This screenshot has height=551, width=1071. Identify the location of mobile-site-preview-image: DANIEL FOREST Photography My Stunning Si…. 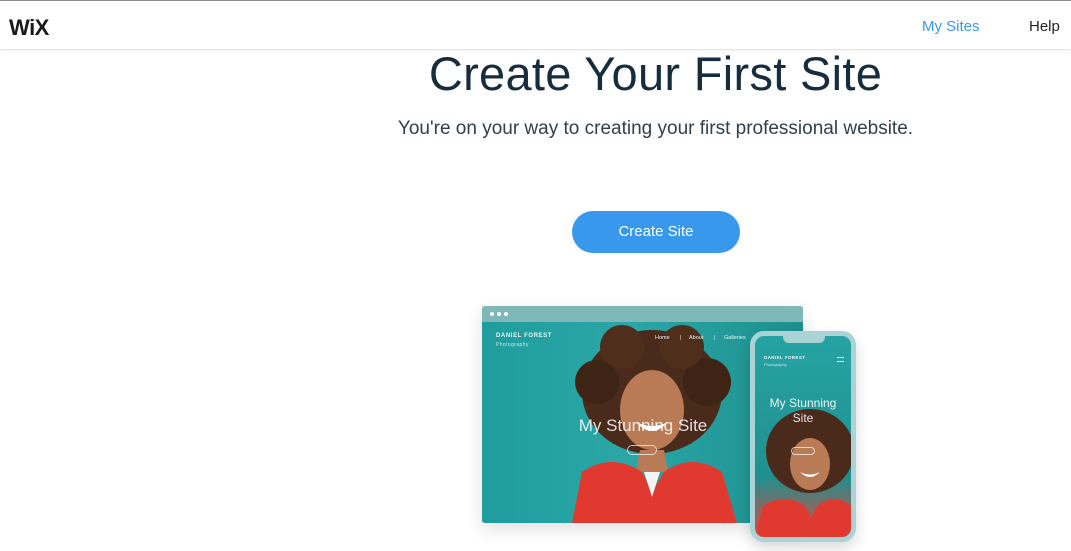
(803, 436).